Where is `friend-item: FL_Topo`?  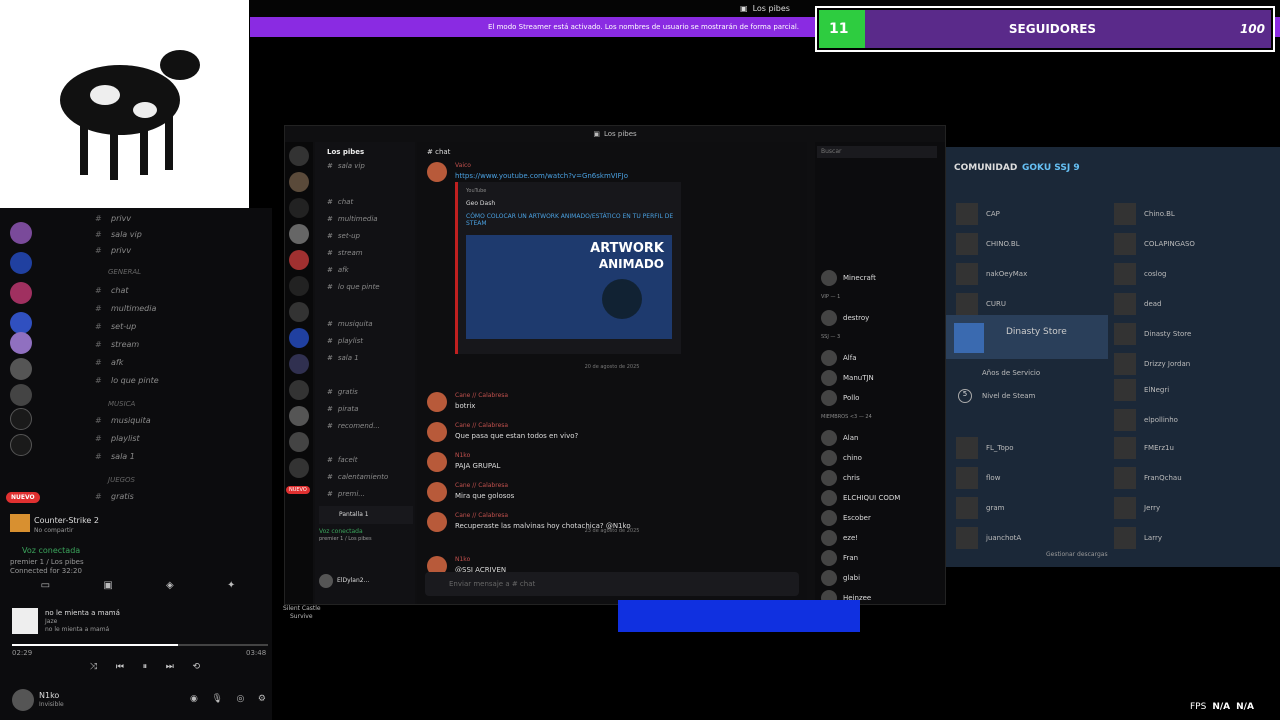
friend-item: FL_Topo is located at coordinates (985, 448).